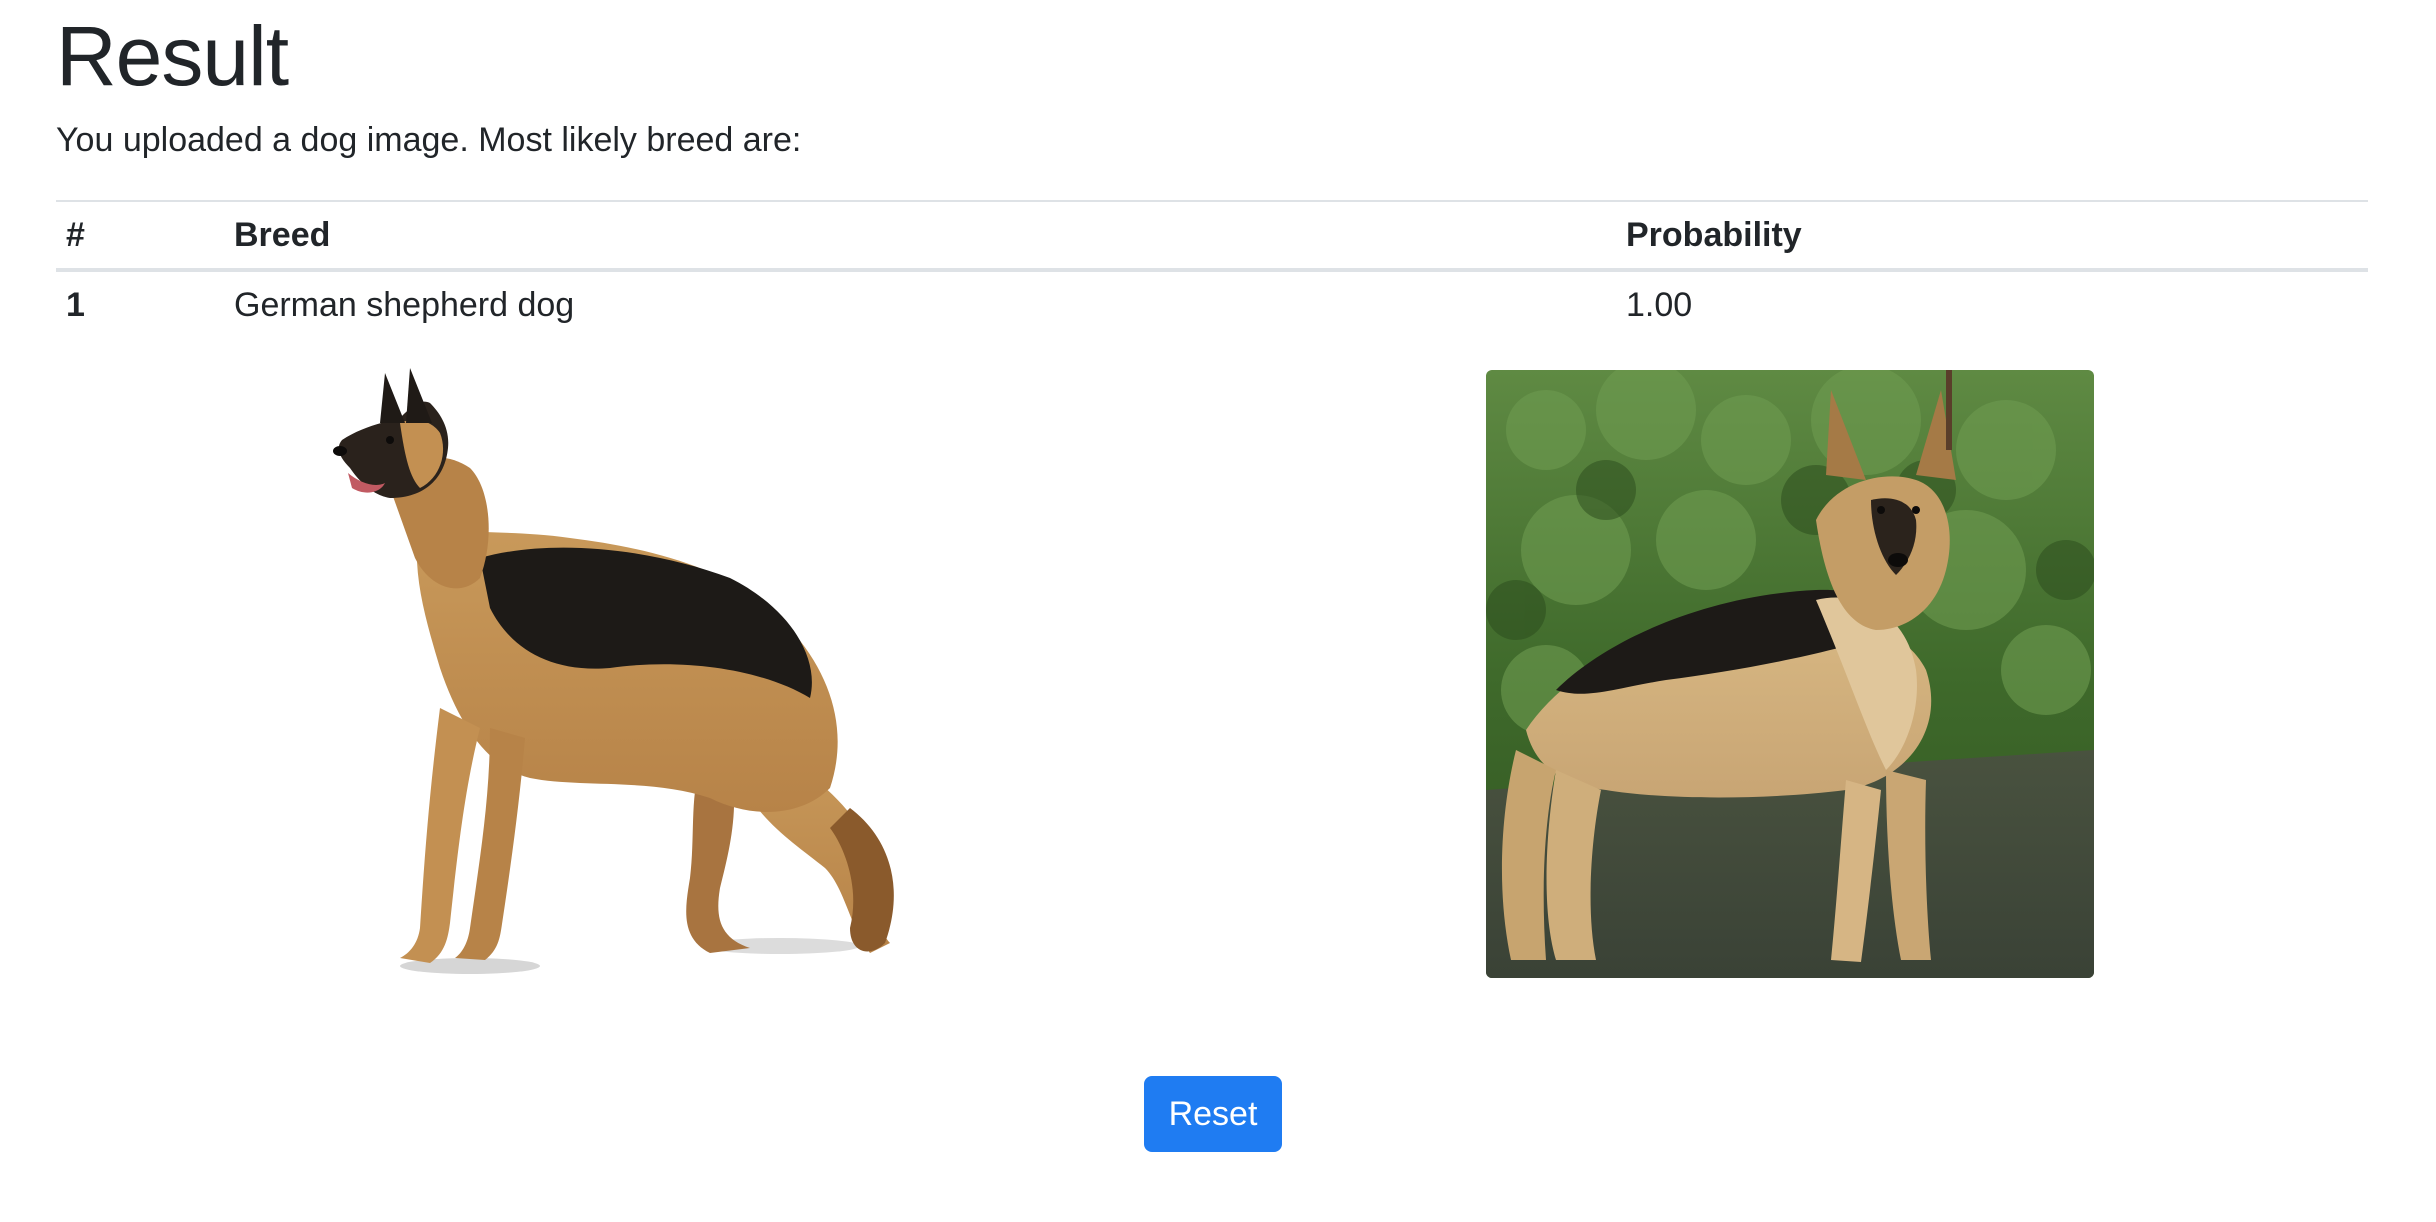 This screenshot has width=2436, height=1222. What do you see at coordinates (404, 304) in the screenshot?
I see `row-breed: German shepherd dog` at bounding box center [404, 304].